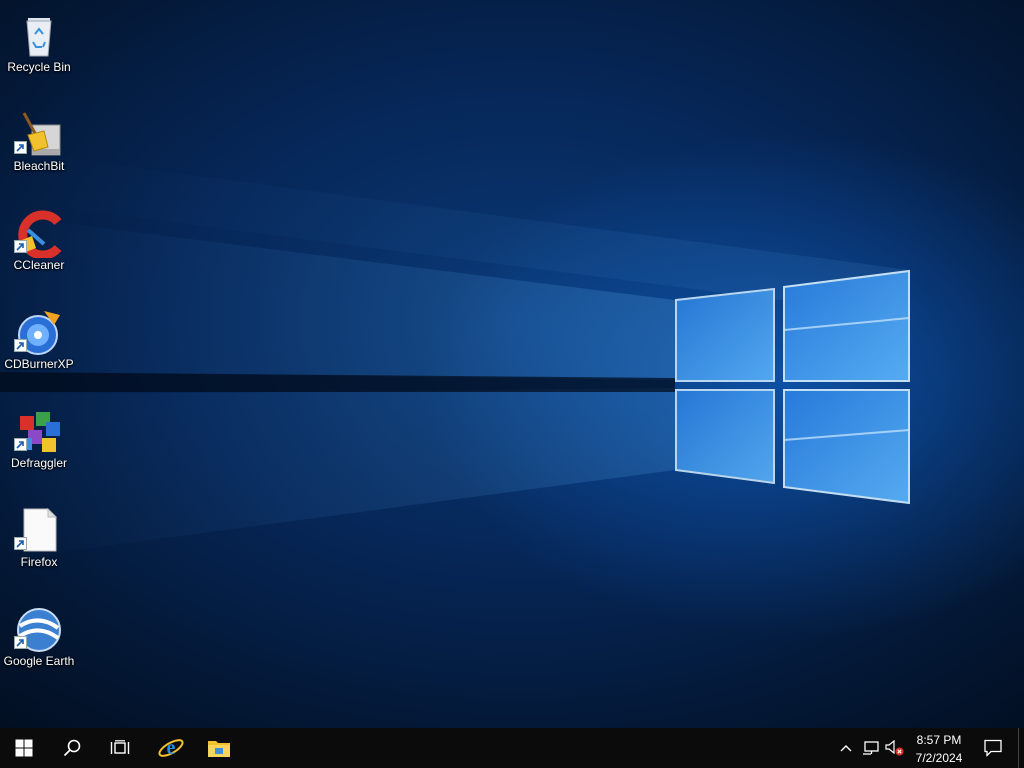 The image size is (1024, 768). Describe the element at coordinates (939, 758) in the screenshot. I see `clock-date: 7/2/2024` at that location.